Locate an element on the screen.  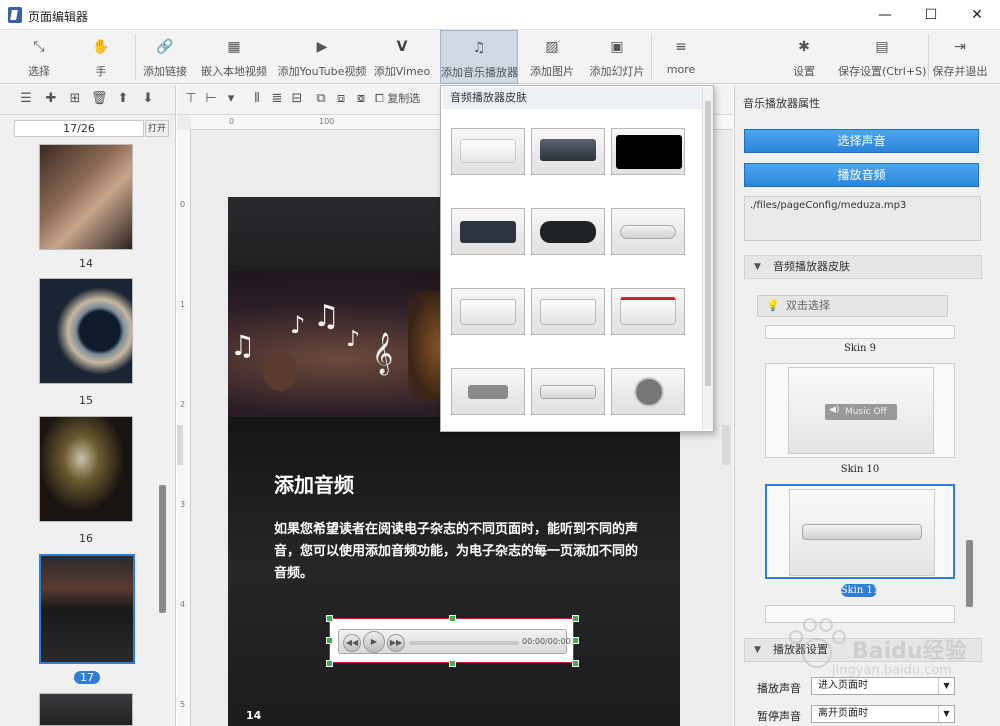
pause-sound-value: 离开页面时 is located at coordinates (843, 713).